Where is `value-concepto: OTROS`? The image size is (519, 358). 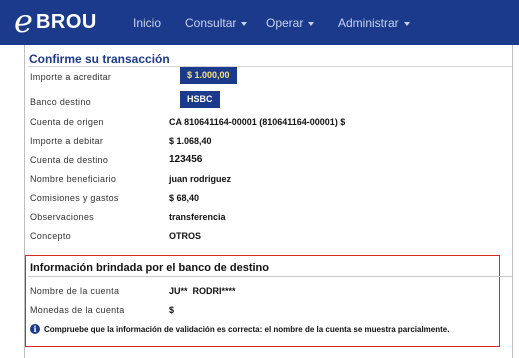 value-concepto: OTROS is located at coordinates (185, 236).